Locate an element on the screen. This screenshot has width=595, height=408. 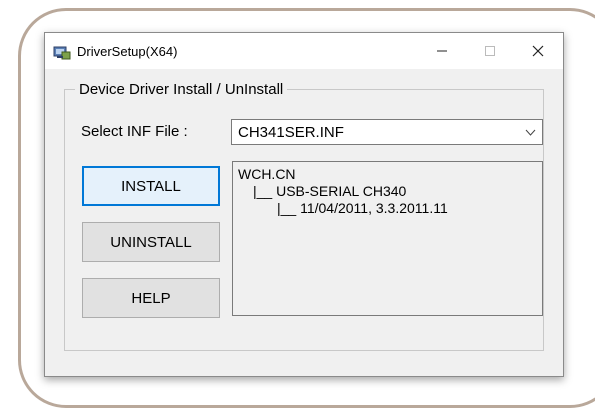
inf-file-label: Select INF File : is located at coordinates (134, 131).